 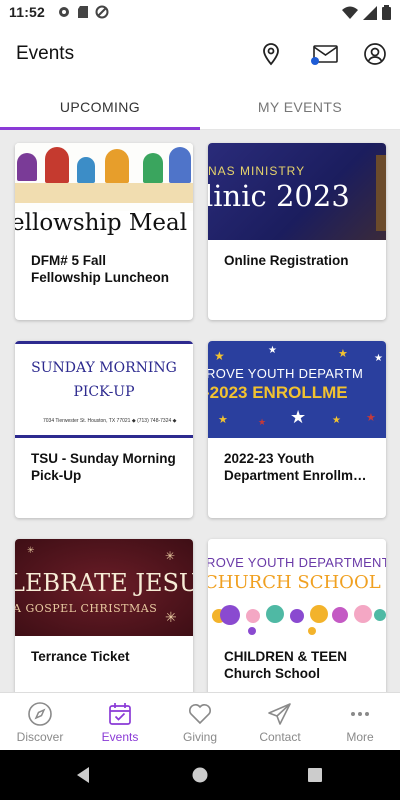 What do you see at coordinates (300, 105) in the screenshot?
I see `tab-my-events: MY EVENTS` at bounding box center [300, 105].